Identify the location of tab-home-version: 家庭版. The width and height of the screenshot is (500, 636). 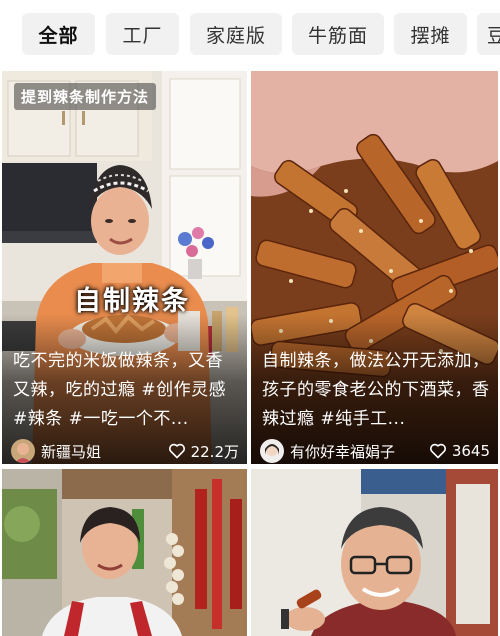
(236, 34).